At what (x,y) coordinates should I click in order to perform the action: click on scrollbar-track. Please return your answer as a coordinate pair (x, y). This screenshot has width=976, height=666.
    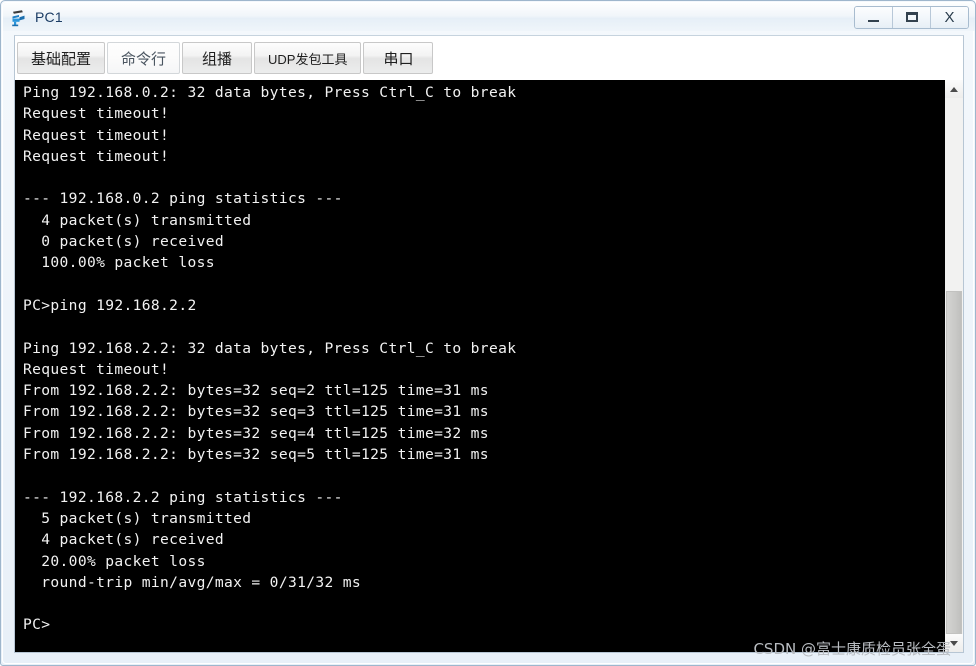
    Looking at the image, I should click on (954, 366).